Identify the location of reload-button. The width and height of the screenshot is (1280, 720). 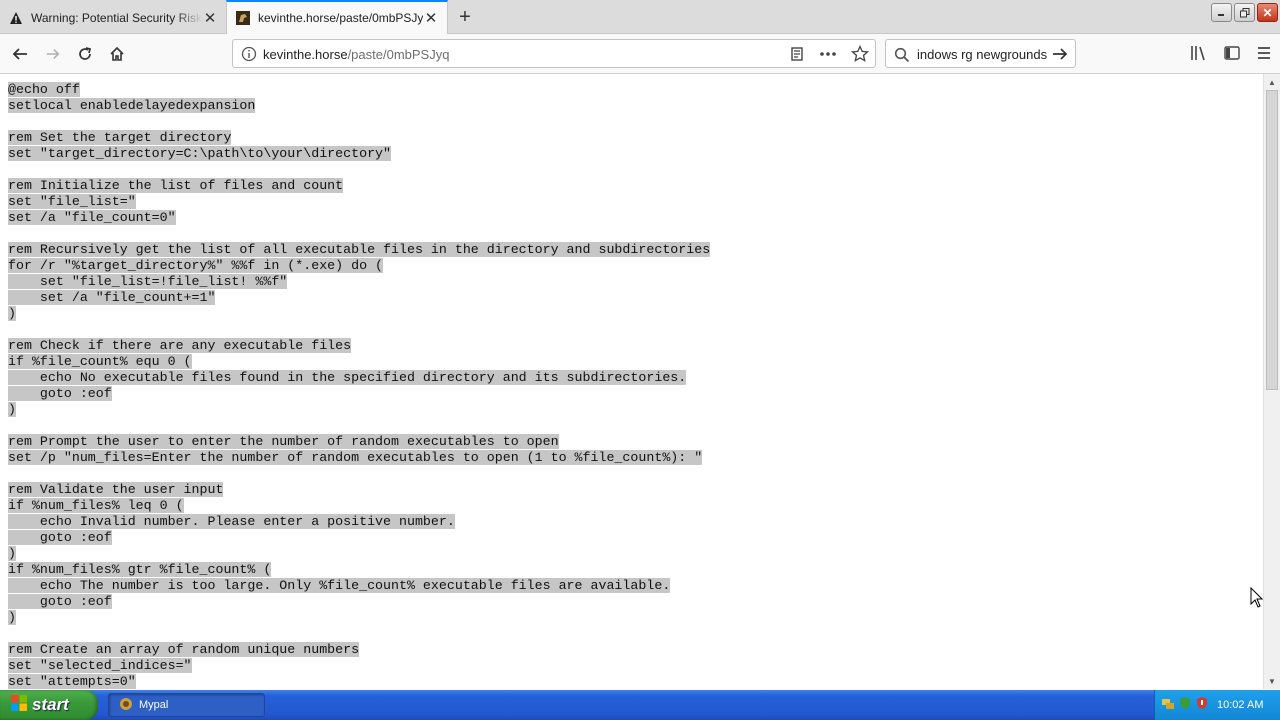
(85, 54).